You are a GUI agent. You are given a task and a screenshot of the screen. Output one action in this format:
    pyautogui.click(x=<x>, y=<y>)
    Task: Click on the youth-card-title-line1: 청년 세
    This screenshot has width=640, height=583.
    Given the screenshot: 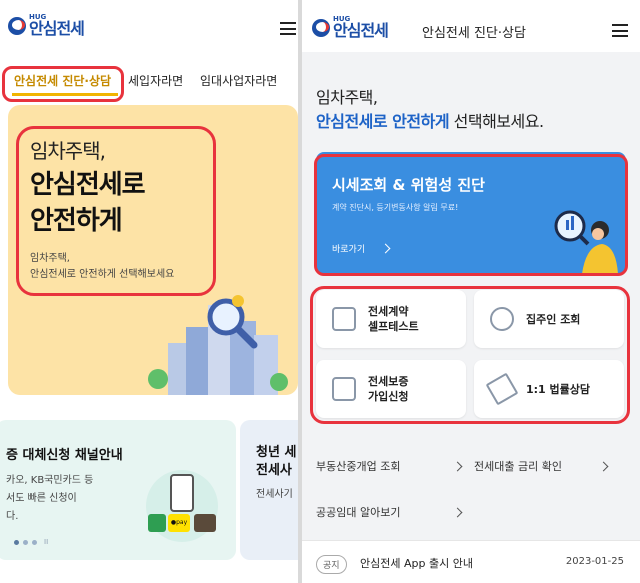 What is the action you would take?
    pyautogui.click(x=276, y=452)
    